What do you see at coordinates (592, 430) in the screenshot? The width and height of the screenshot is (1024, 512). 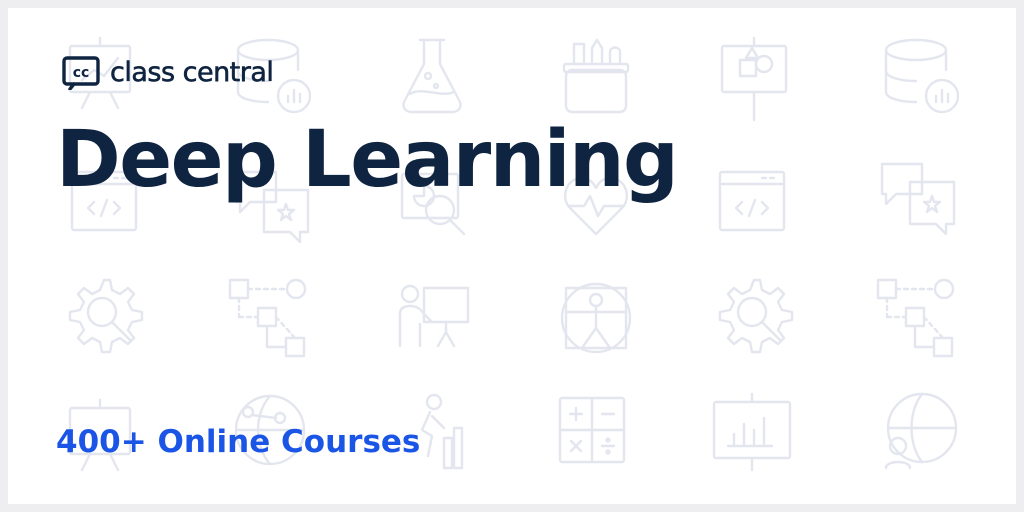 I see `calculator-icon` at bounding box center [592, 430].